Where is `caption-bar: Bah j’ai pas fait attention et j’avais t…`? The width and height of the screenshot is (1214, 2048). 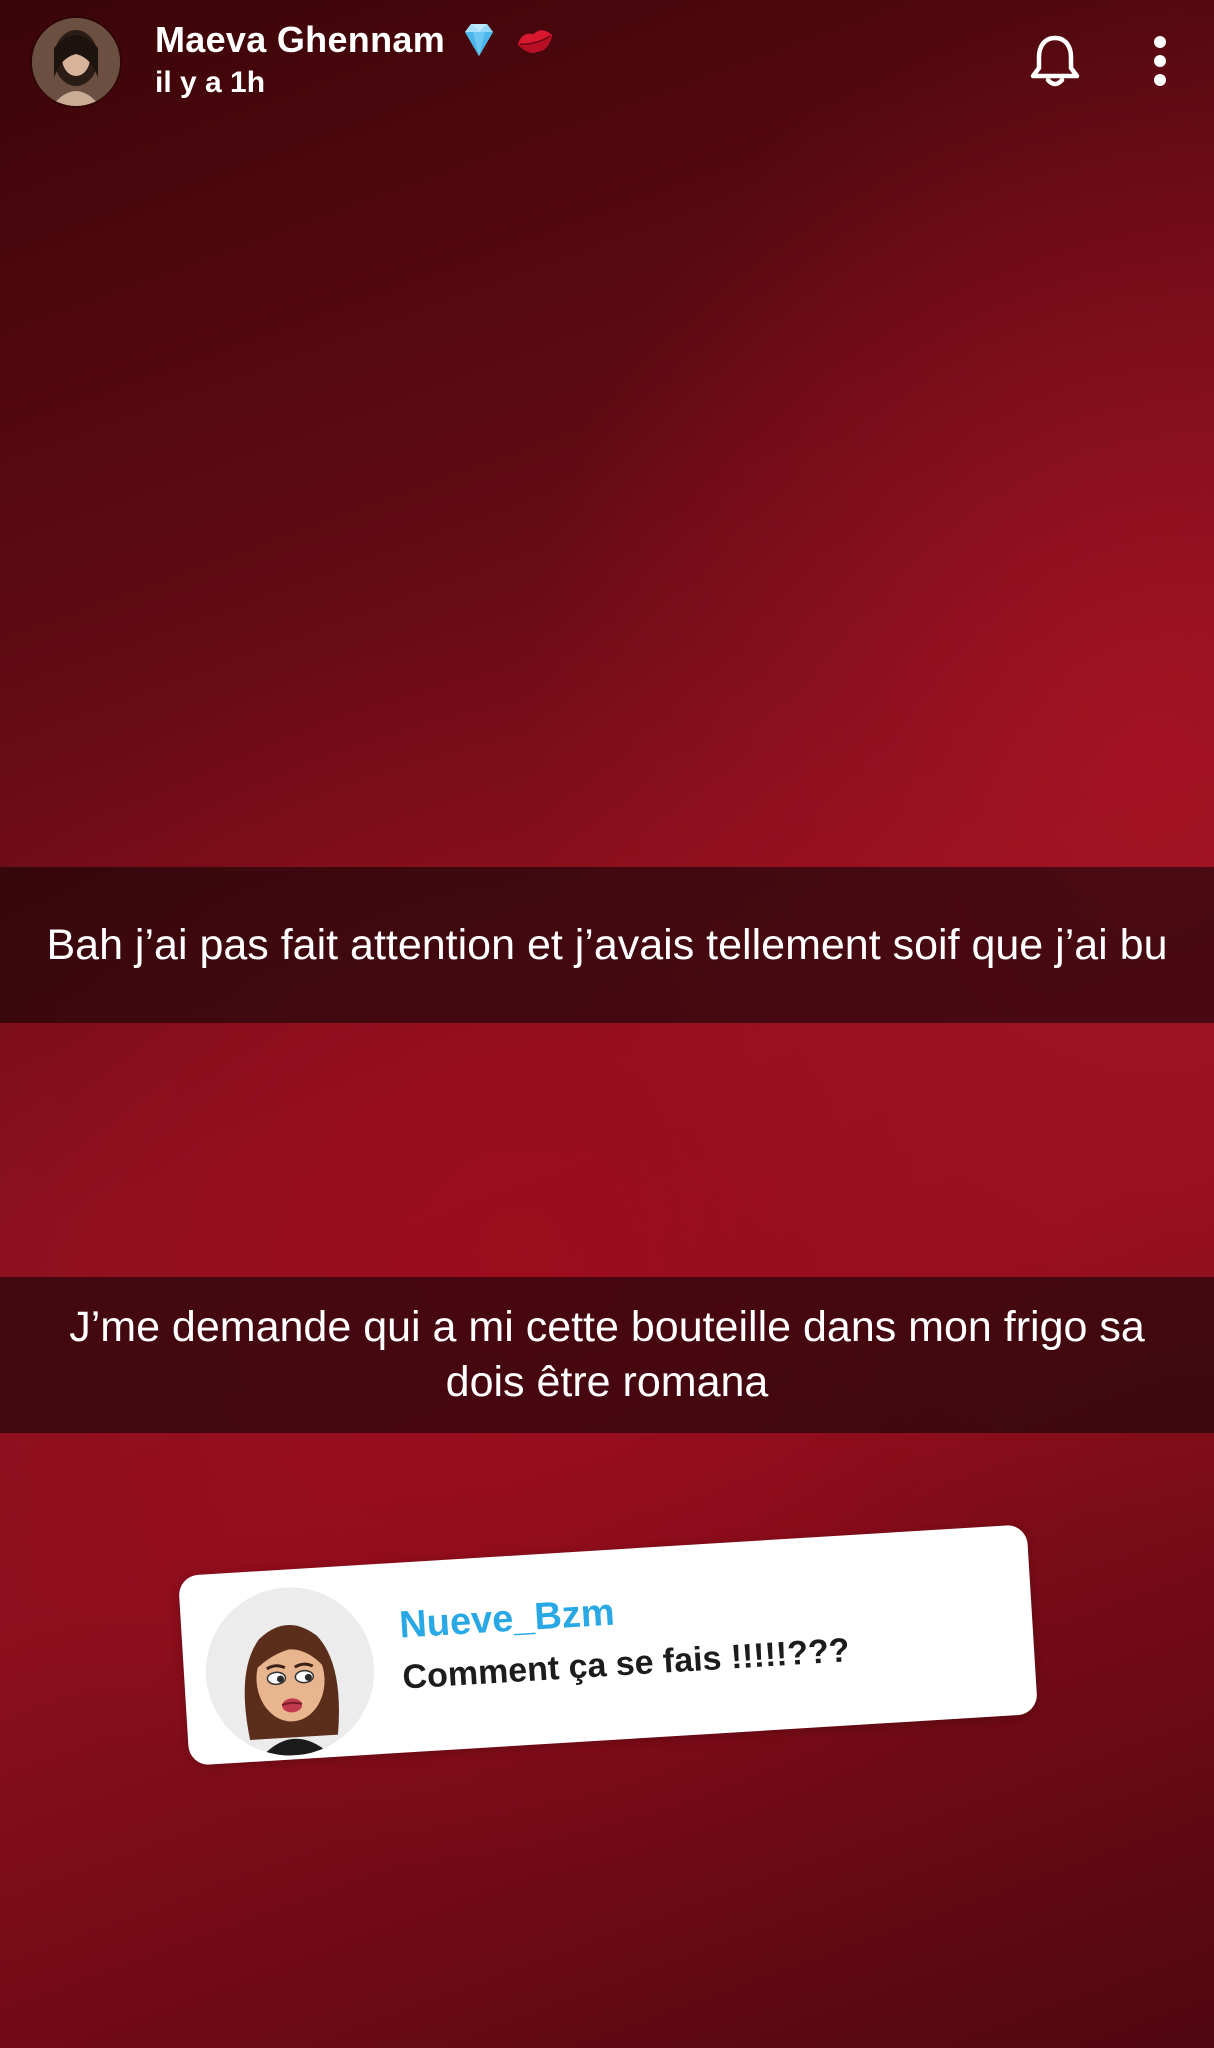
caption-bar: Bah j’ai pas fait attention et j’avais t… is located at coordinates (607, 945).